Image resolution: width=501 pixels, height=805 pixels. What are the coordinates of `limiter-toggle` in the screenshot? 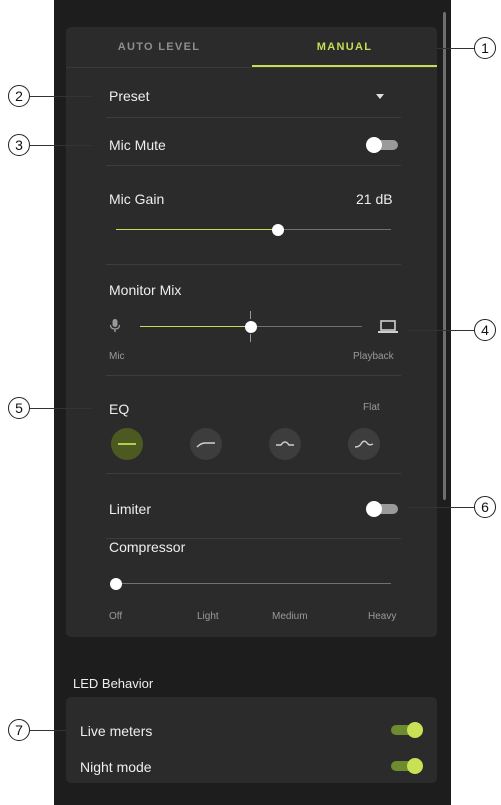 It's located at (382, 509).